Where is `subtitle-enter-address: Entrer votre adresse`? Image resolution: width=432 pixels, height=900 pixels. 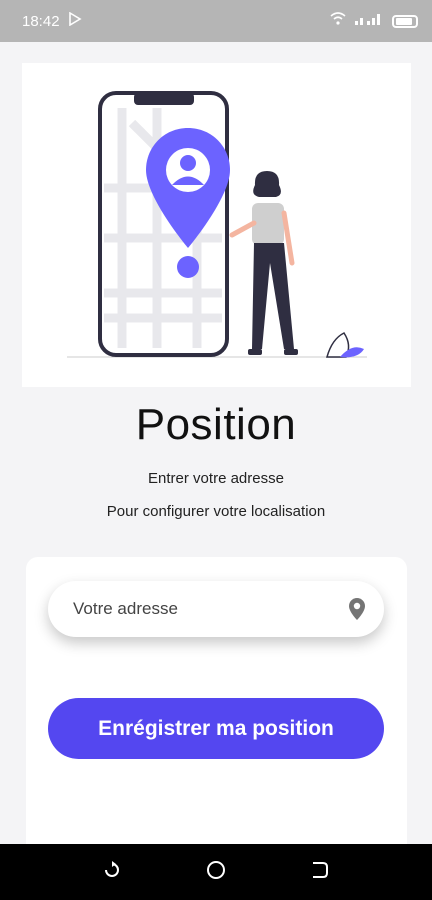 subtitle-enter-address: Entrer votre adresse is located at coordinates (216, 478).